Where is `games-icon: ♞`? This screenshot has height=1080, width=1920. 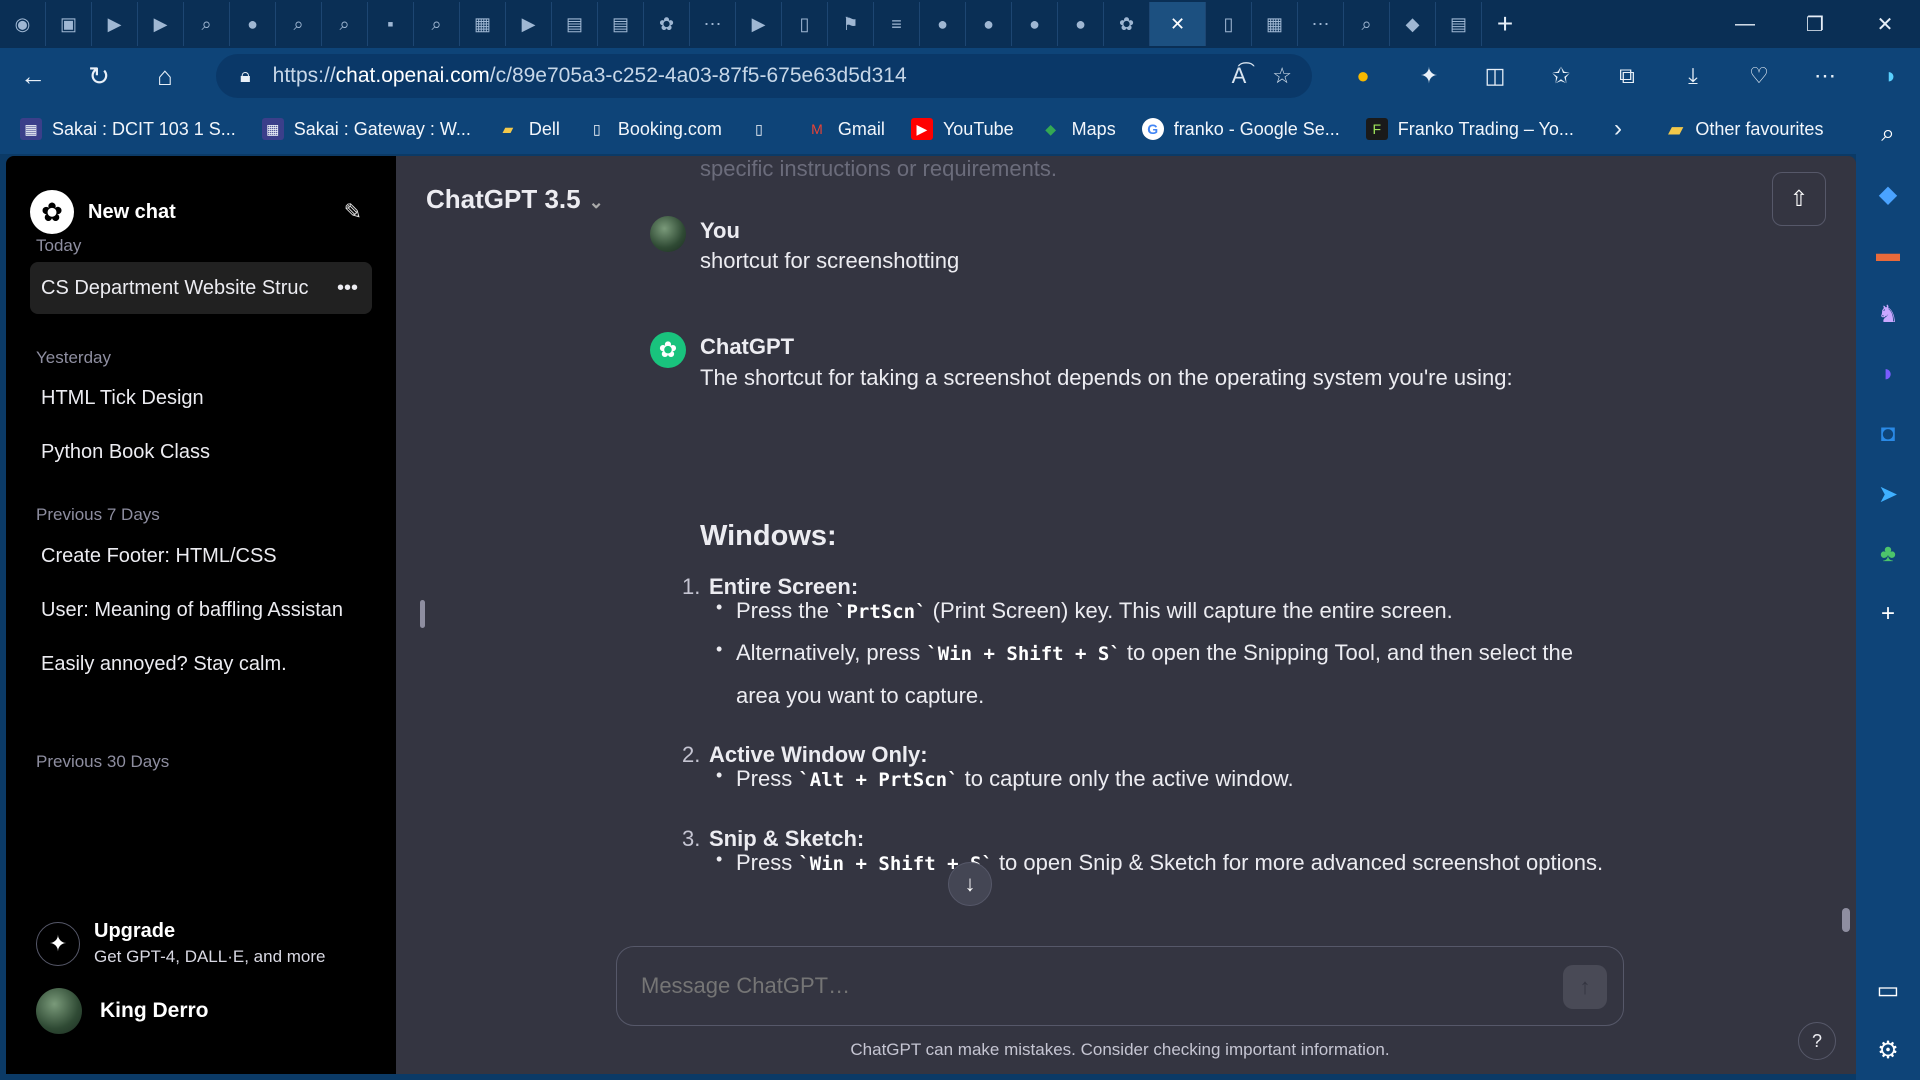 games-icon: ♞ is located at coordinates (1888, 314).